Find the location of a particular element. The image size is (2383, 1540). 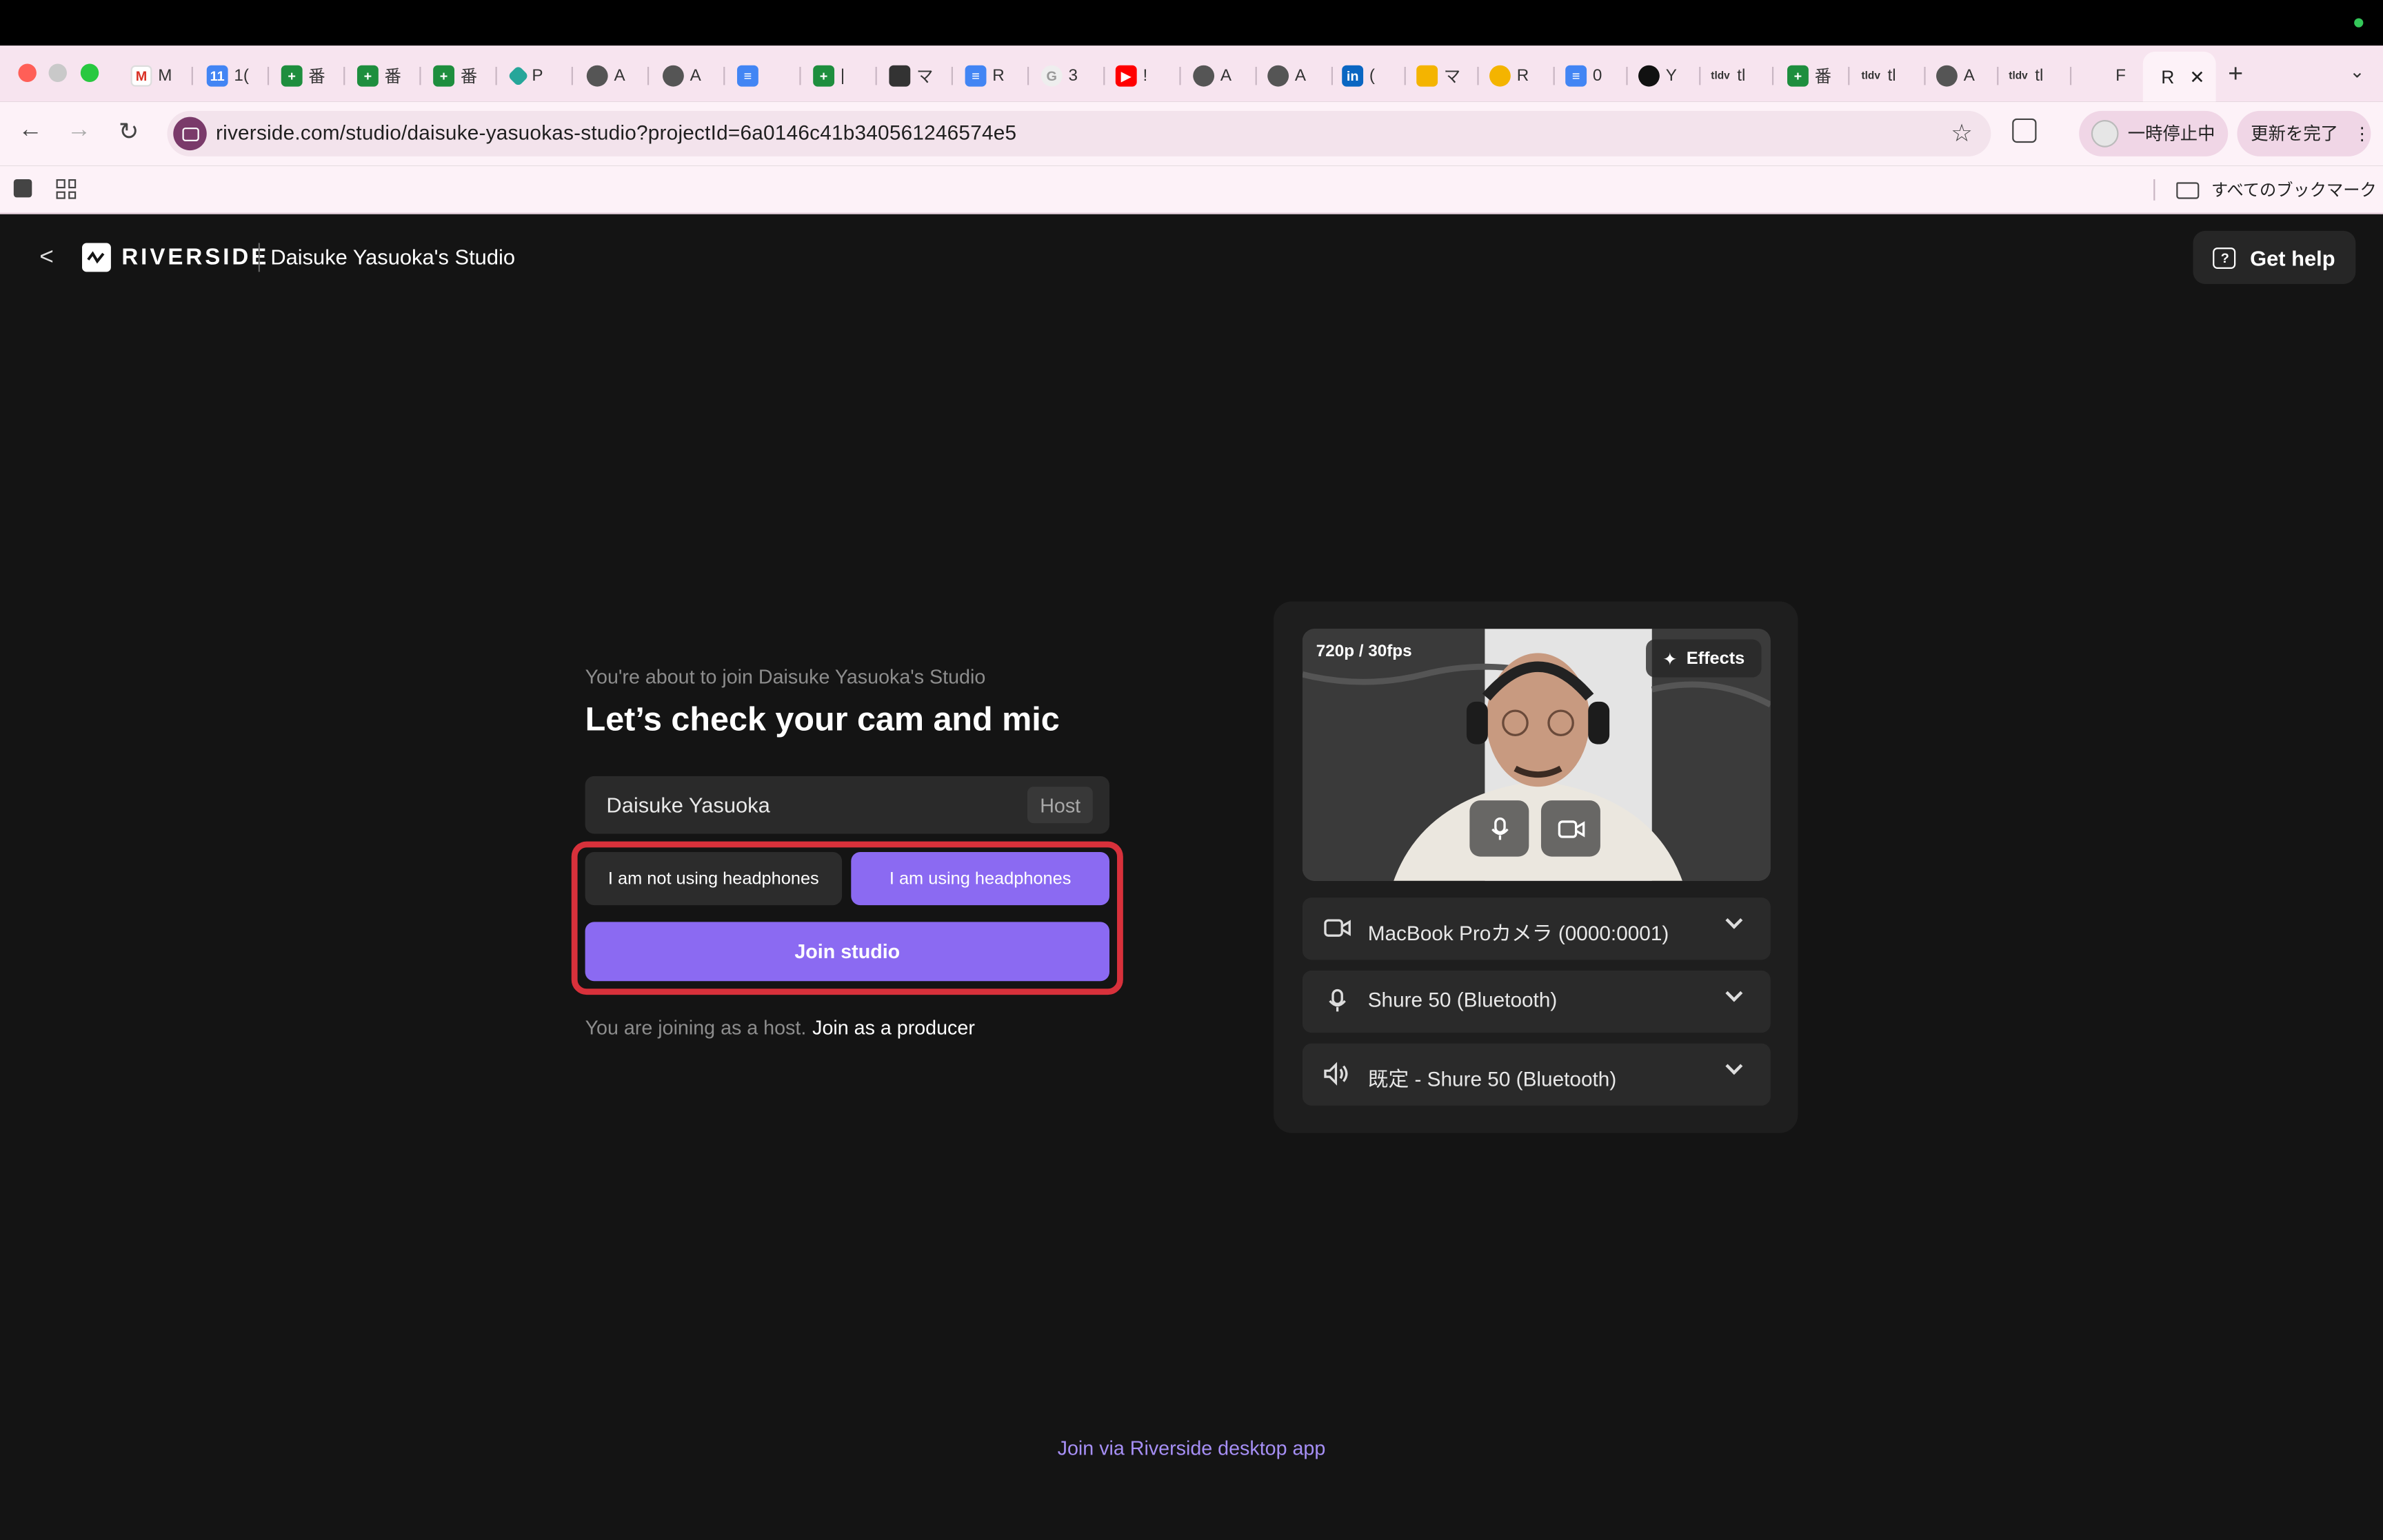

toggle-camera-button is located at coordinates (1570, 829).